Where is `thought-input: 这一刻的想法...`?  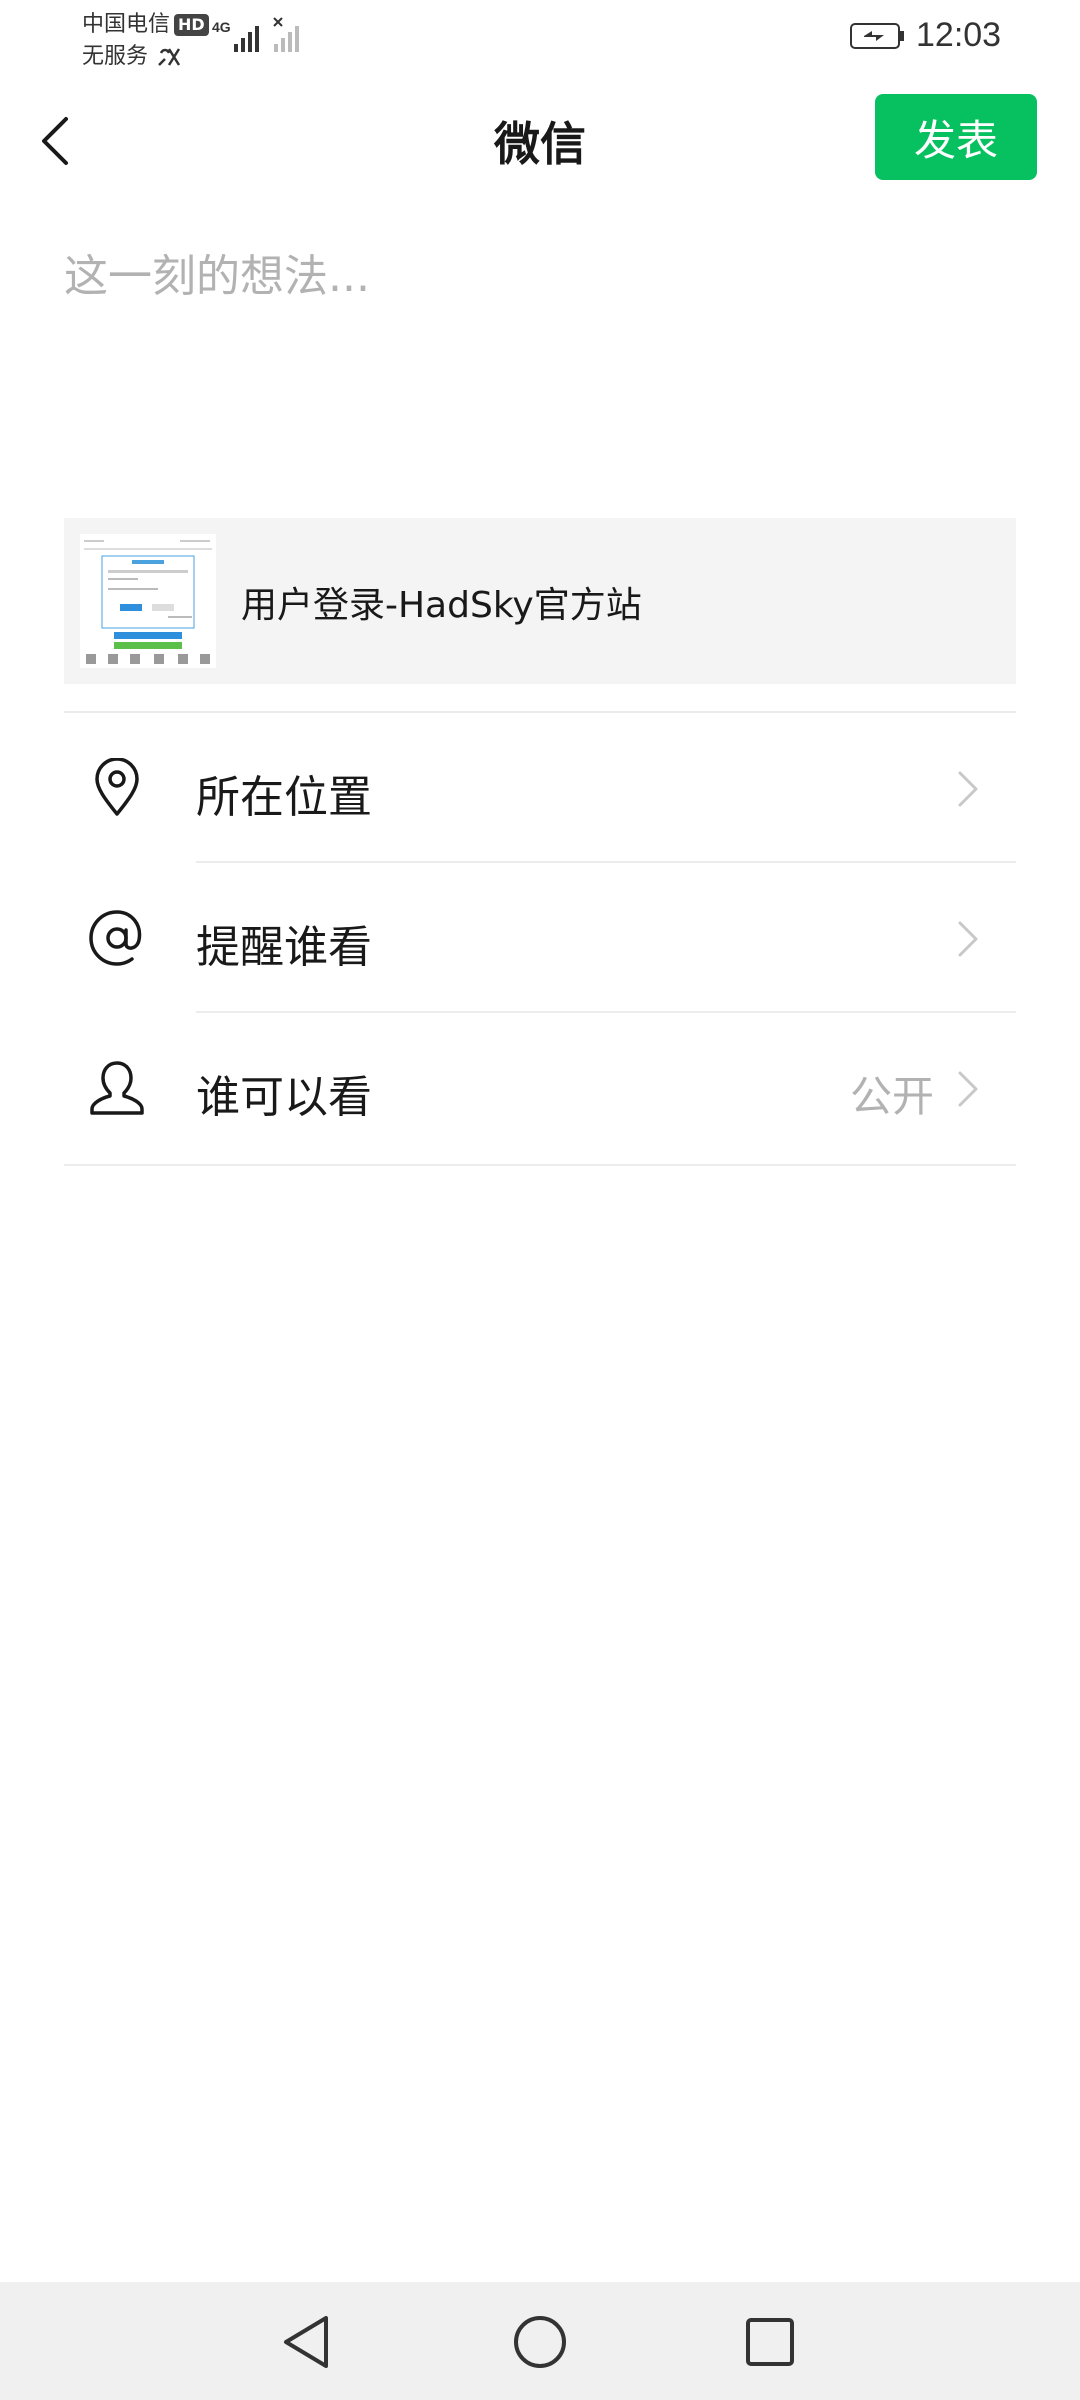
thought-input: 这一刻的想法... is located at coordinates (539, 340).